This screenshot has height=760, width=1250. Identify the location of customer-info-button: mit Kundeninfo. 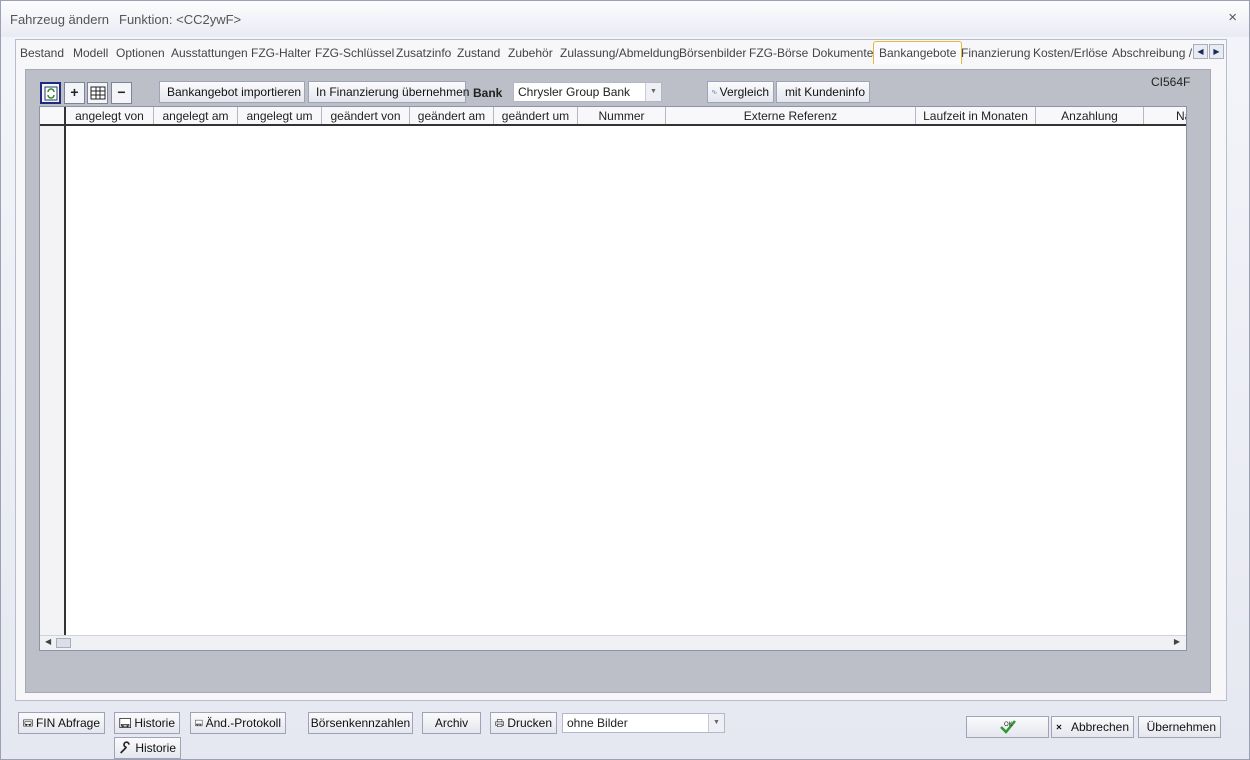
(823, 92).